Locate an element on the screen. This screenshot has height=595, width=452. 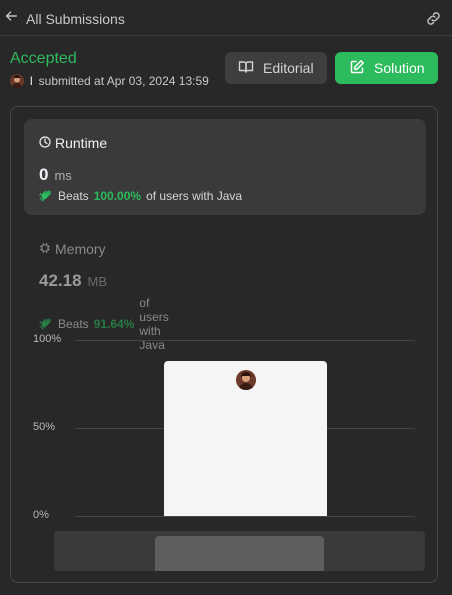
clock-icon is located at coordinates (47, 143).